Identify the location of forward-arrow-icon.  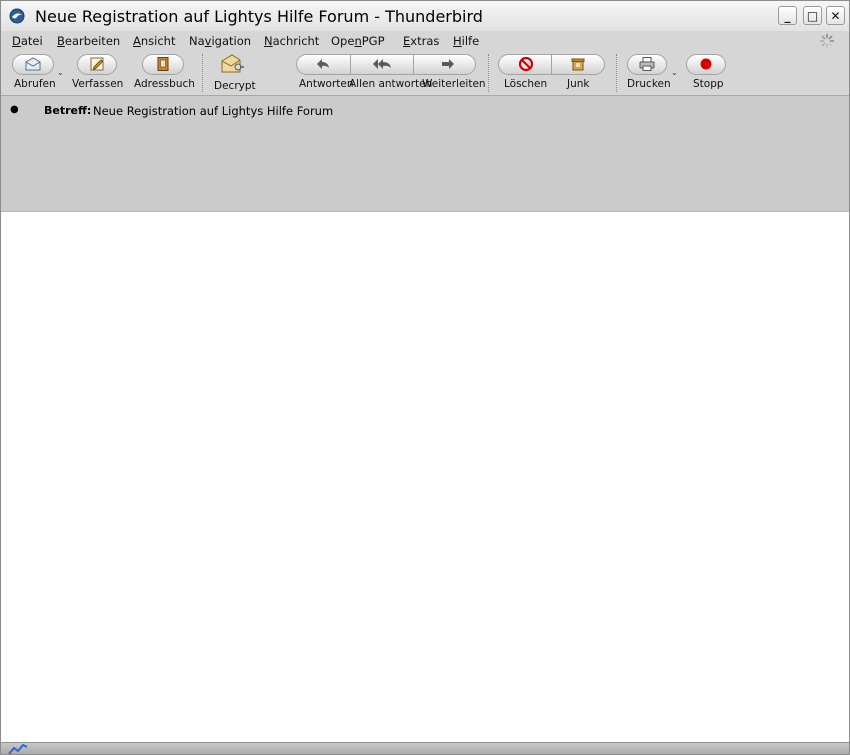
(448, 64).